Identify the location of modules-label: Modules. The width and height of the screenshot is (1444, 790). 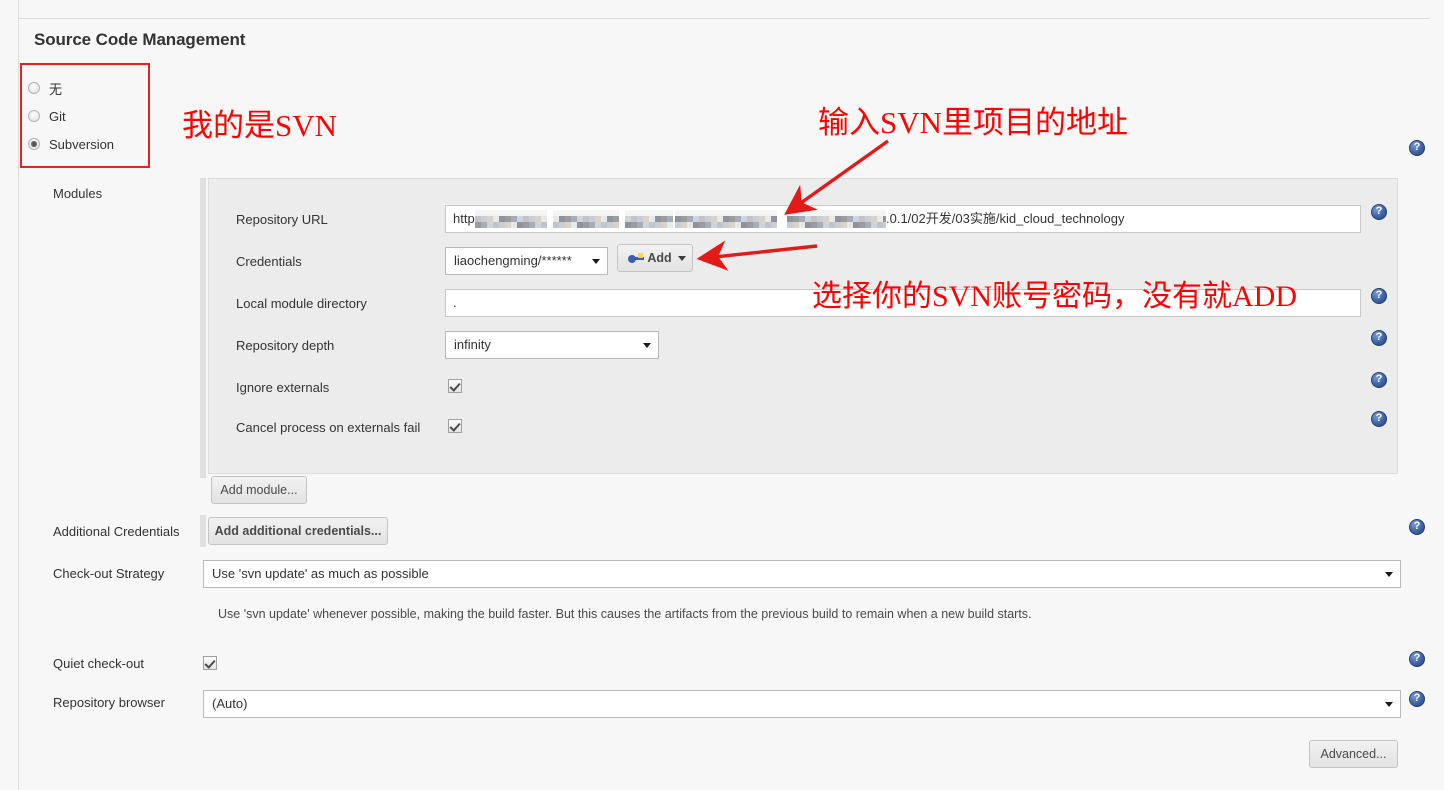
(78, 193).